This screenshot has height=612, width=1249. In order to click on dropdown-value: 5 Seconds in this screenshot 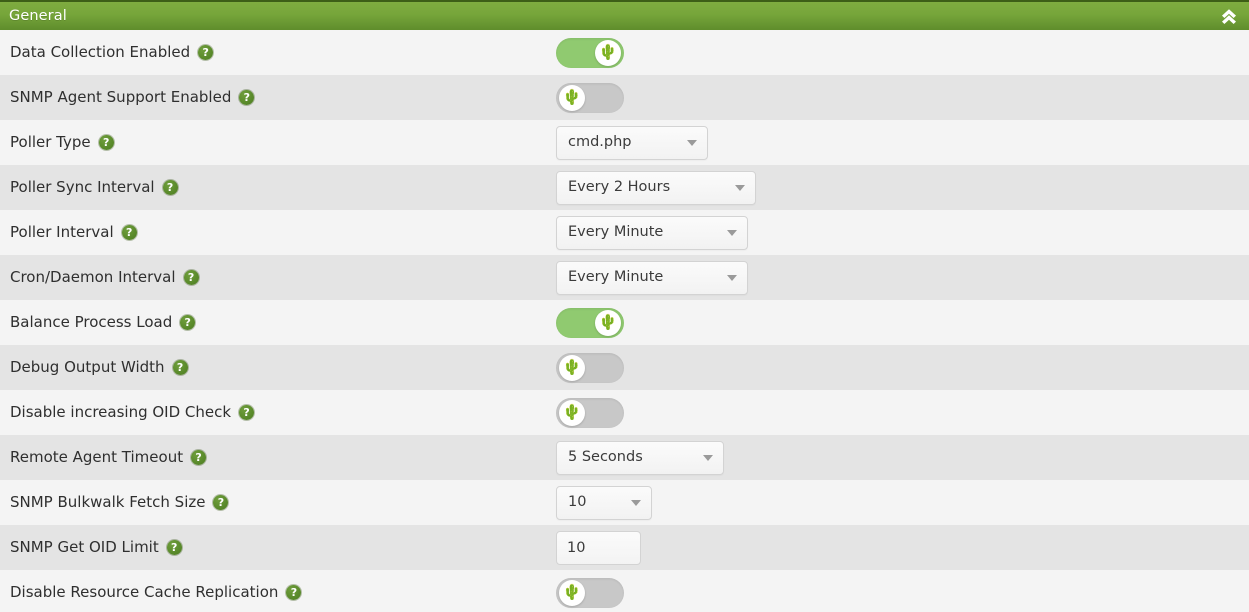, I will do `click(605, 457)`.